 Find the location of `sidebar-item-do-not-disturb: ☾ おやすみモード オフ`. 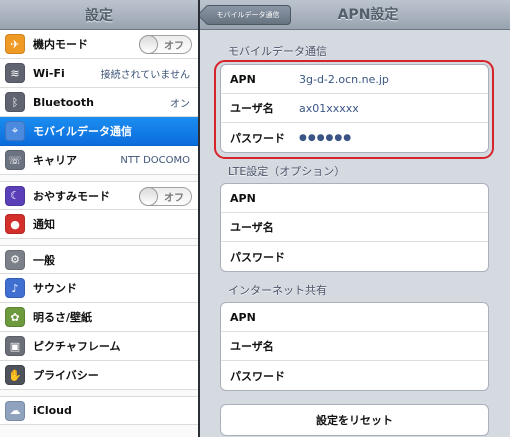

sidebar-item-do-not-disturb: ☾ おやすみモード オフ is located at coordinates (99, 195).